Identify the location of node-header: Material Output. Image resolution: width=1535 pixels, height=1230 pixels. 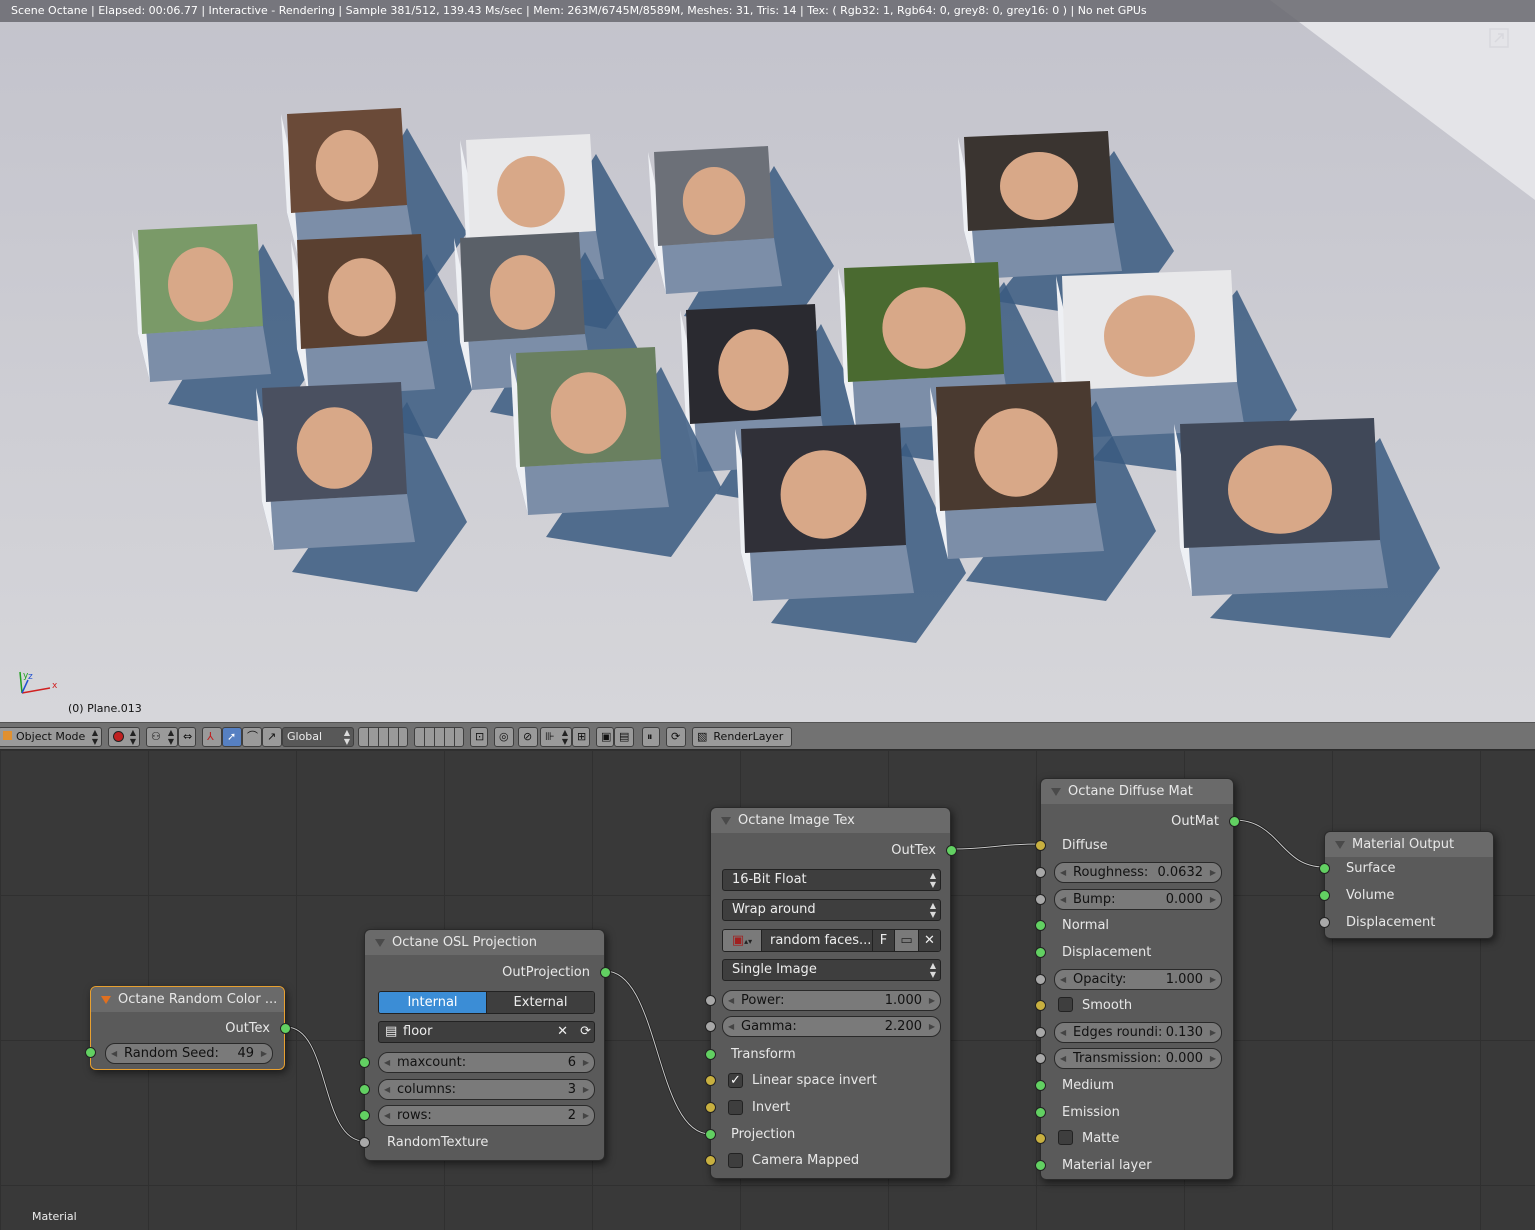
(1409, 844).